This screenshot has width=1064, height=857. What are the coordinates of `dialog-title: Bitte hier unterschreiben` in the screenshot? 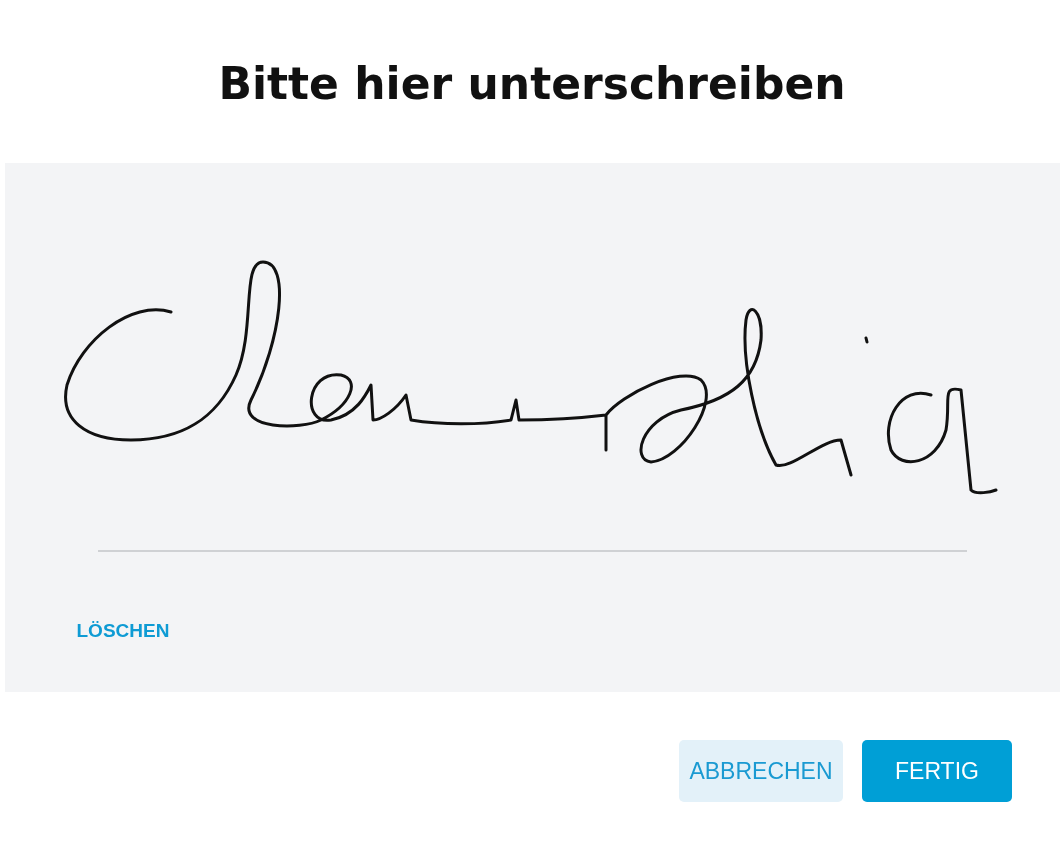 It's located at (532, 84).